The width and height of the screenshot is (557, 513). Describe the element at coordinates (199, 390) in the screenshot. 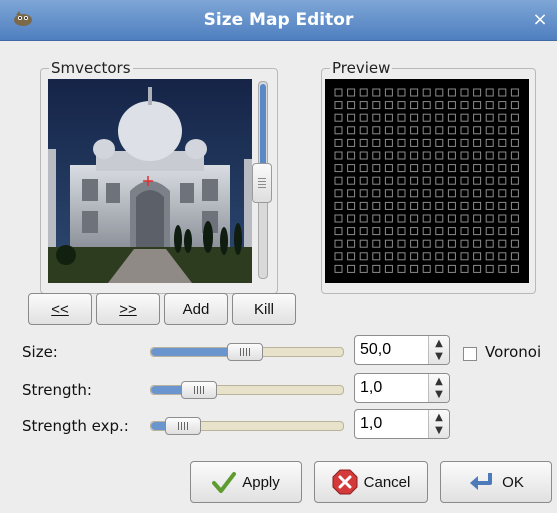

I see `strength-slider-thumb` at that location.